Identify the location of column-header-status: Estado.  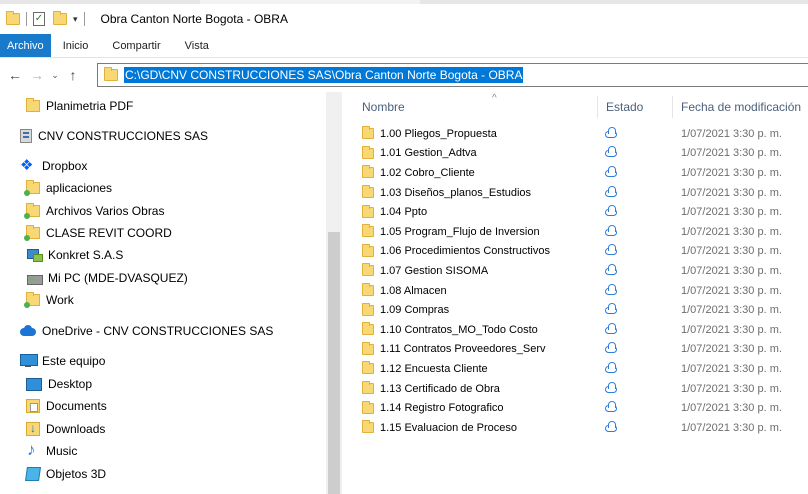
(641, 107).